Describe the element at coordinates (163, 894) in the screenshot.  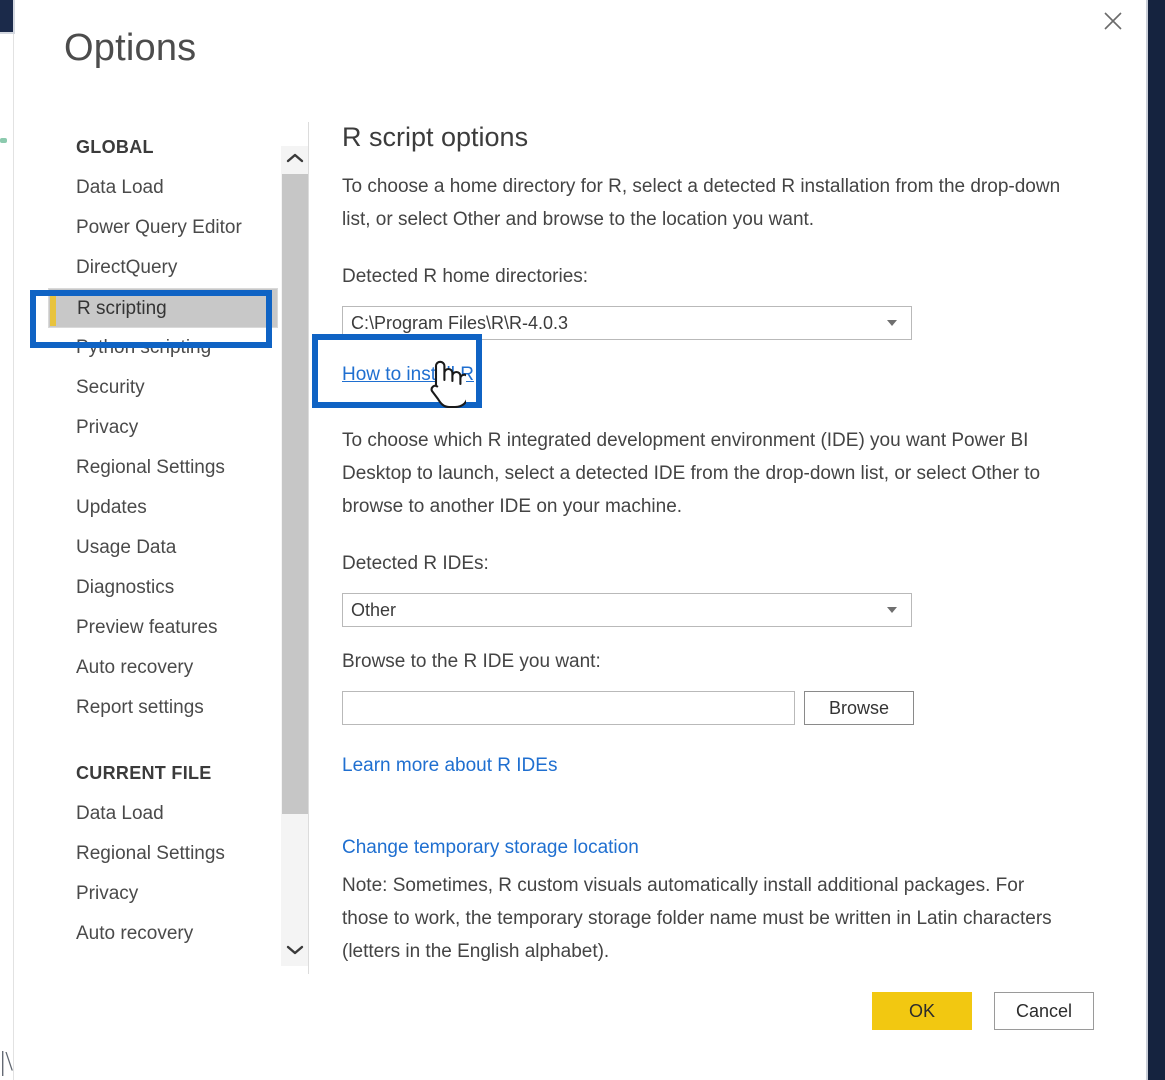
I see `sidebar-item-current-privacy: Privacy` at that location.